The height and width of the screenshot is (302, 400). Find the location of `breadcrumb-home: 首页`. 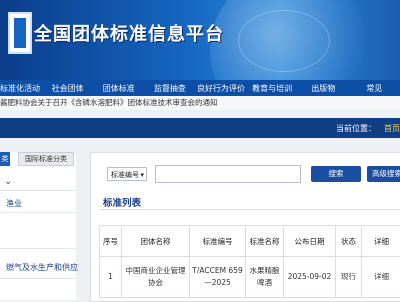

breadcrumb-home: 首页 is located at coordinates (392, 128).